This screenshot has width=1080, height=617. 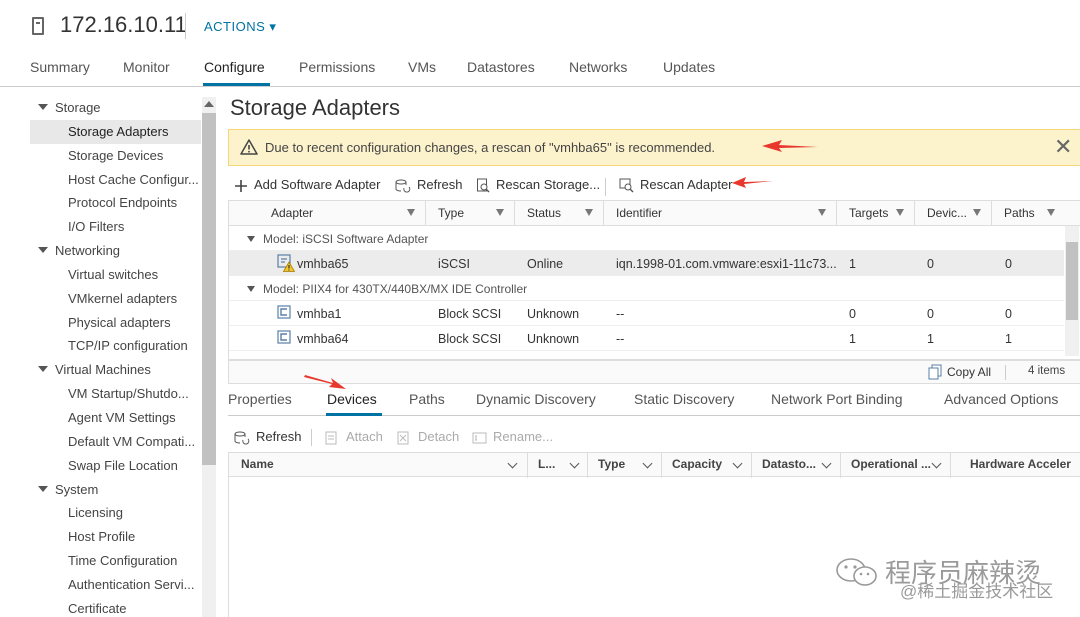 I want to click on sidebar-item-protocol-endpoints: Protocol Endpoints, so click(x=122, y=202).